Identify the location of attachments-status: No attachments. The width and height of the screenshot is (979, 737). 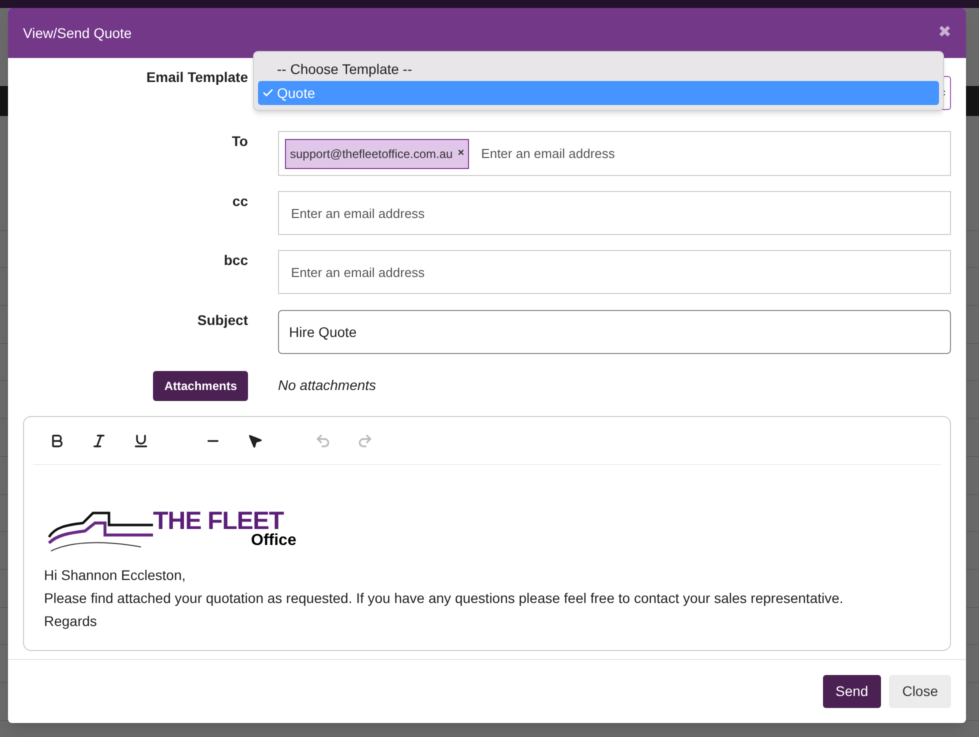
(327, 385).